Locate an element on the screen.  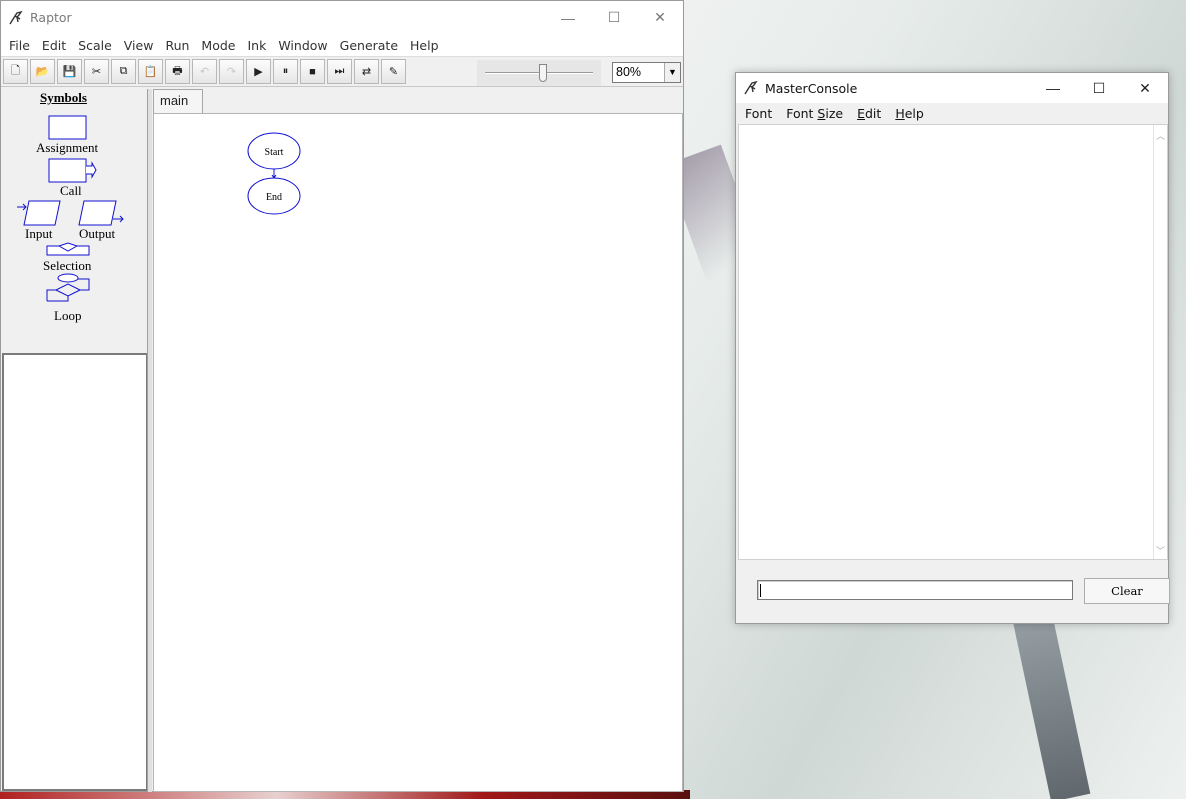
paste-icon: 📋 is located at coordinates (150, 72).